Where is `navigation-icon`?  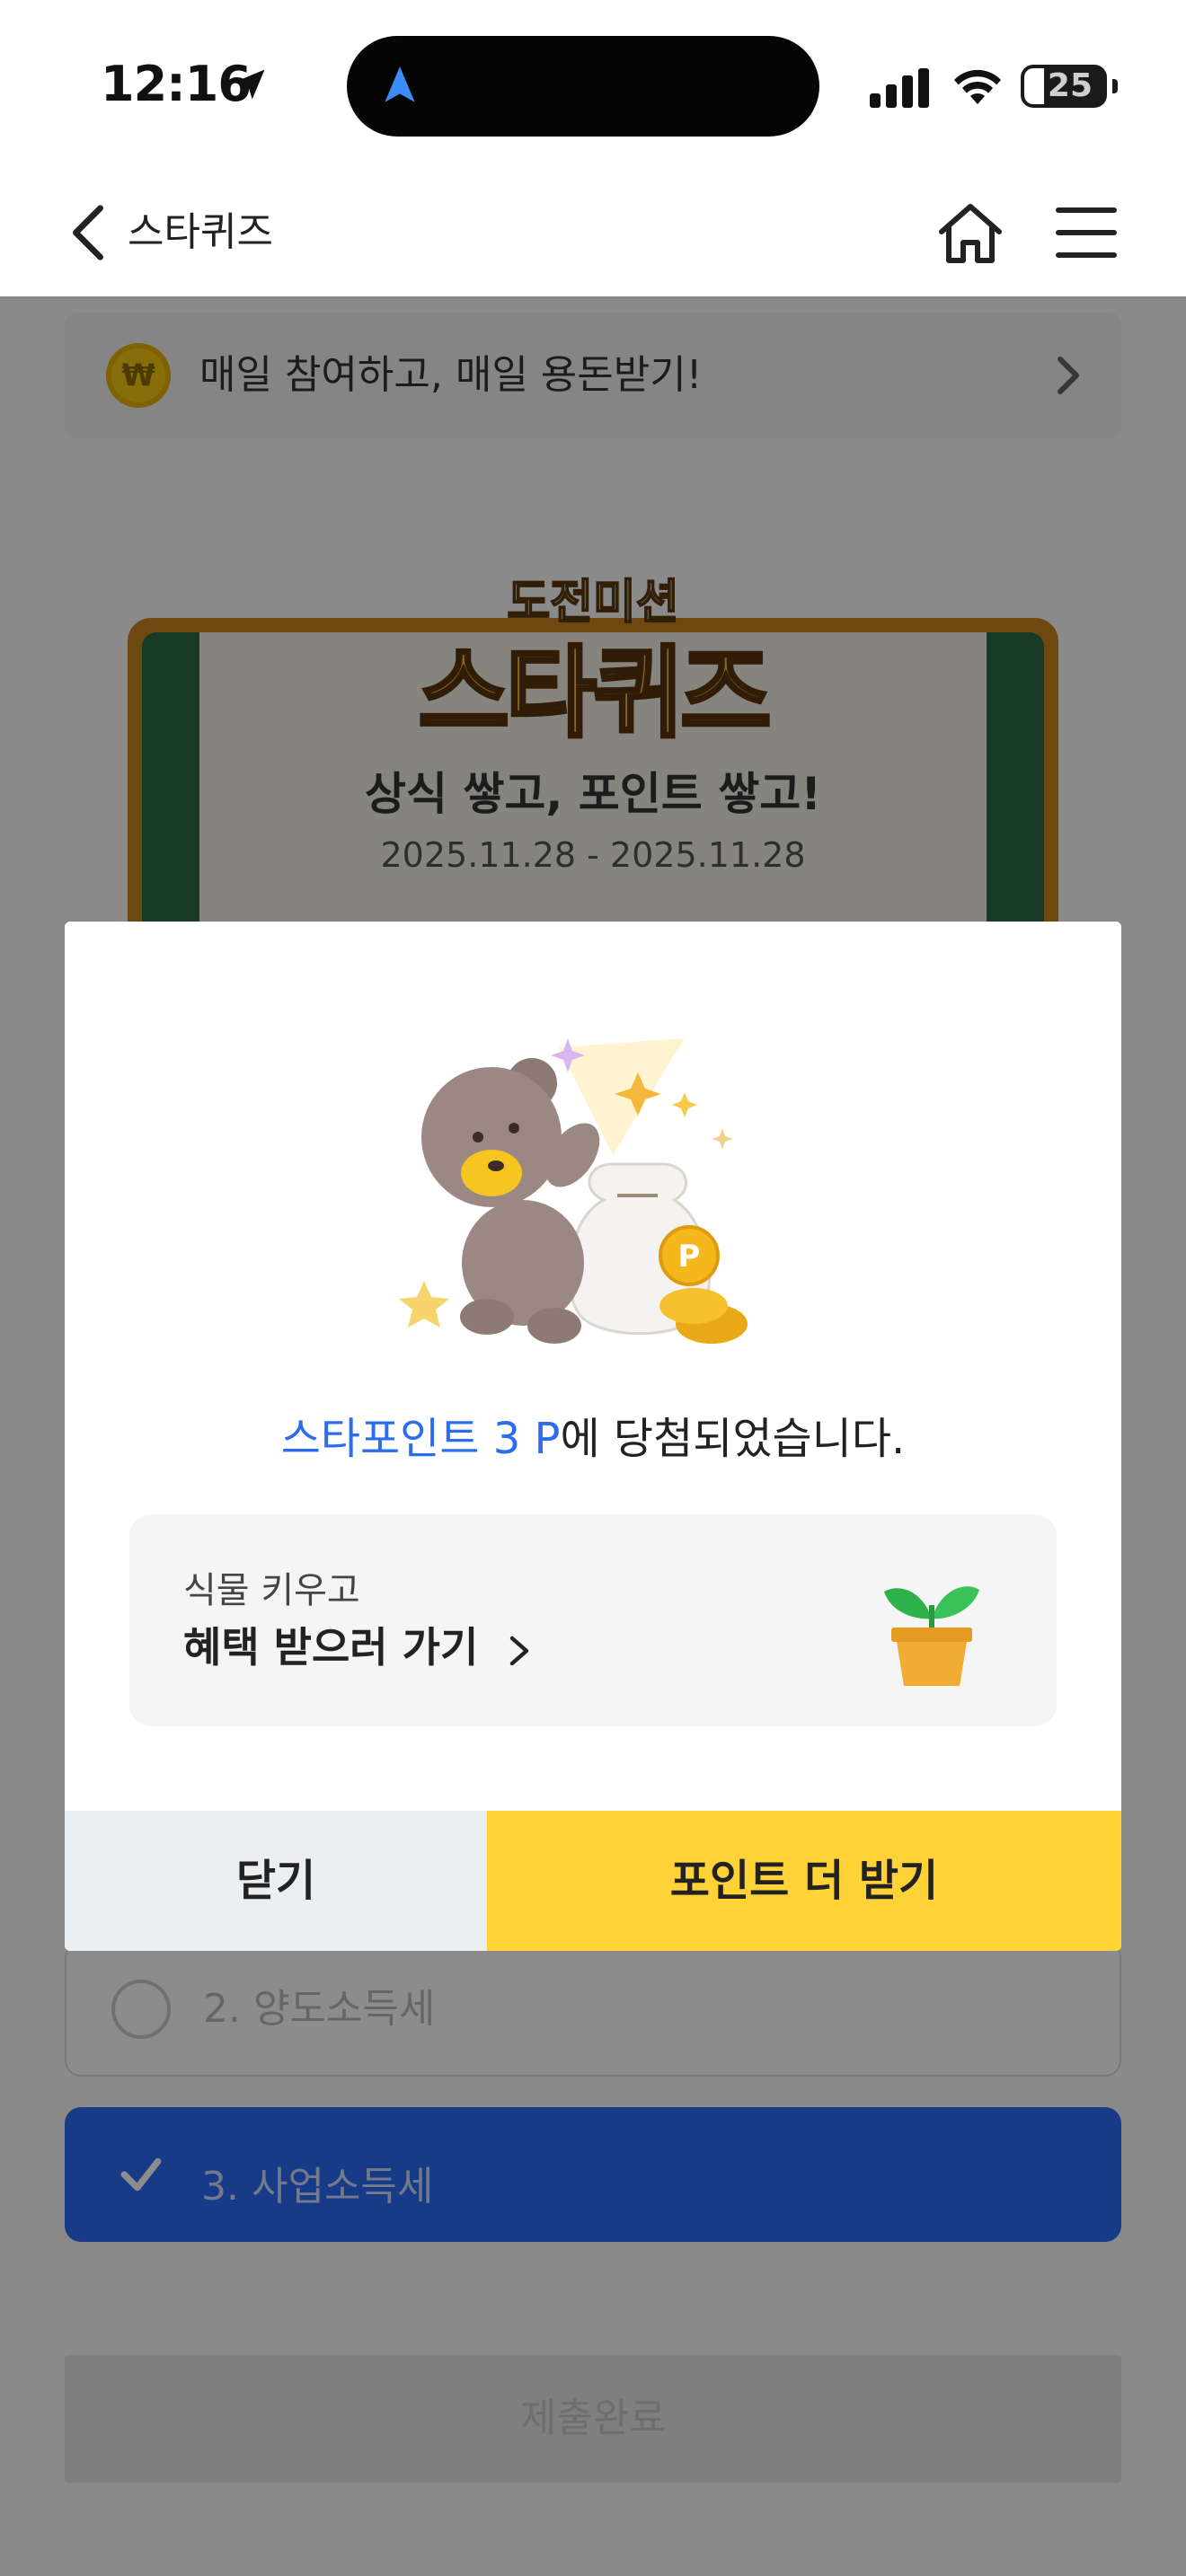 navigation-icon is located at coordinates (400, 84).